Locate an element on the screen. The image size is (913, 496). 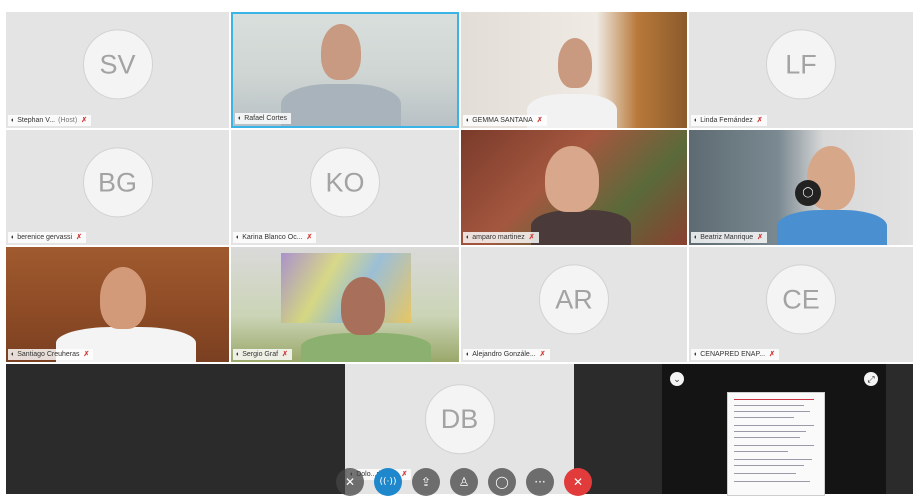
participant-name-label: ◖ berenice gervassi ✗ is located at coordinates (47, 237).